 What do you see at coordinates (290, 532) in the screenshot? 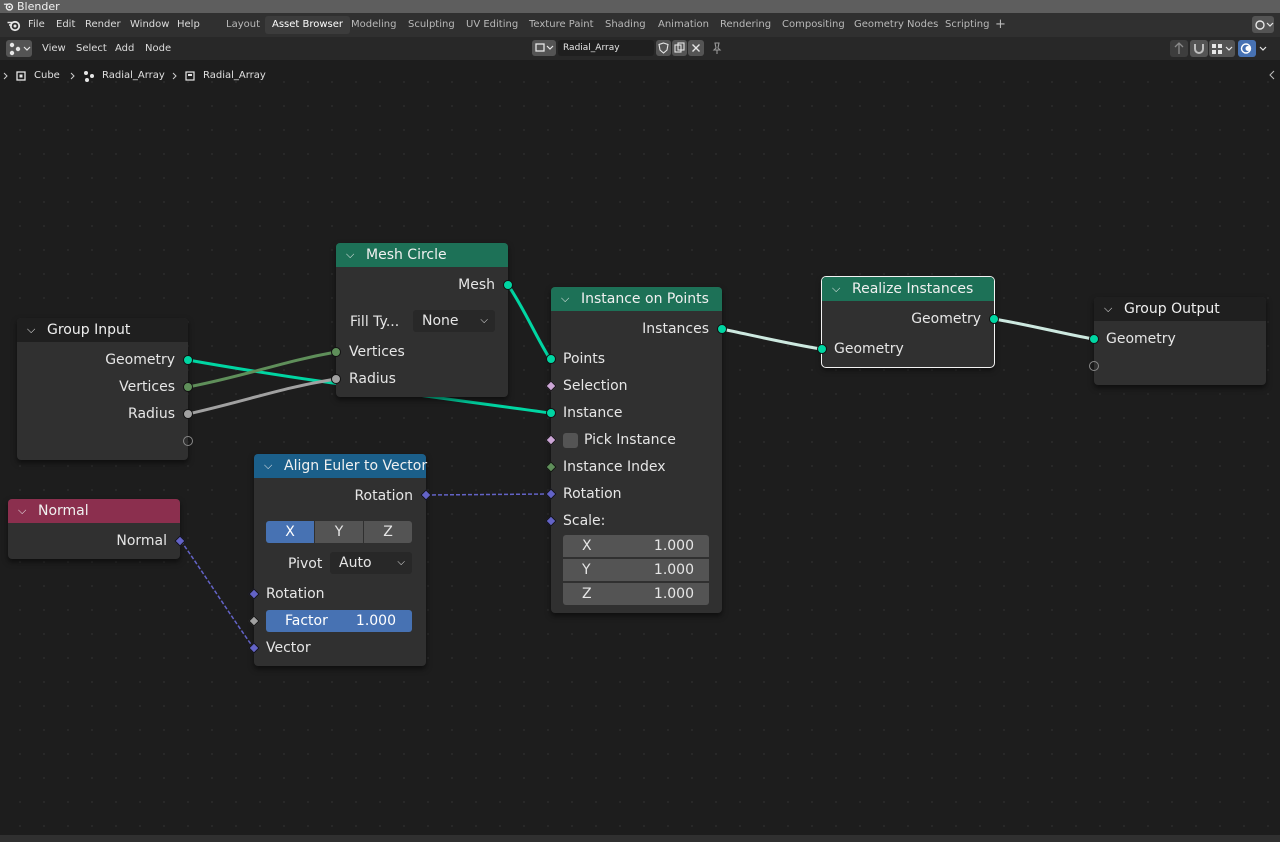
I see `axis-x-toggle: X` at bounding box center [290, 532].